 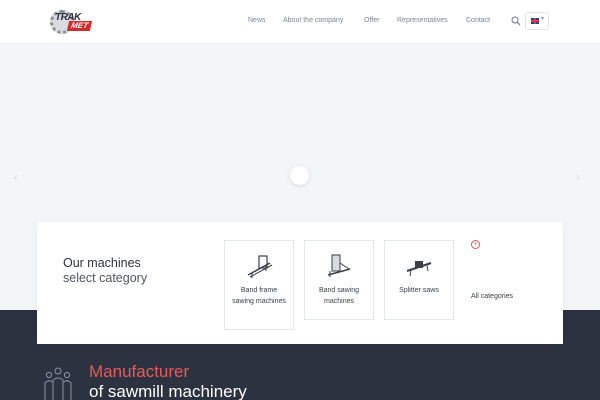 I want to click on category-label: Splitter saws, so click(x=419, y=290).